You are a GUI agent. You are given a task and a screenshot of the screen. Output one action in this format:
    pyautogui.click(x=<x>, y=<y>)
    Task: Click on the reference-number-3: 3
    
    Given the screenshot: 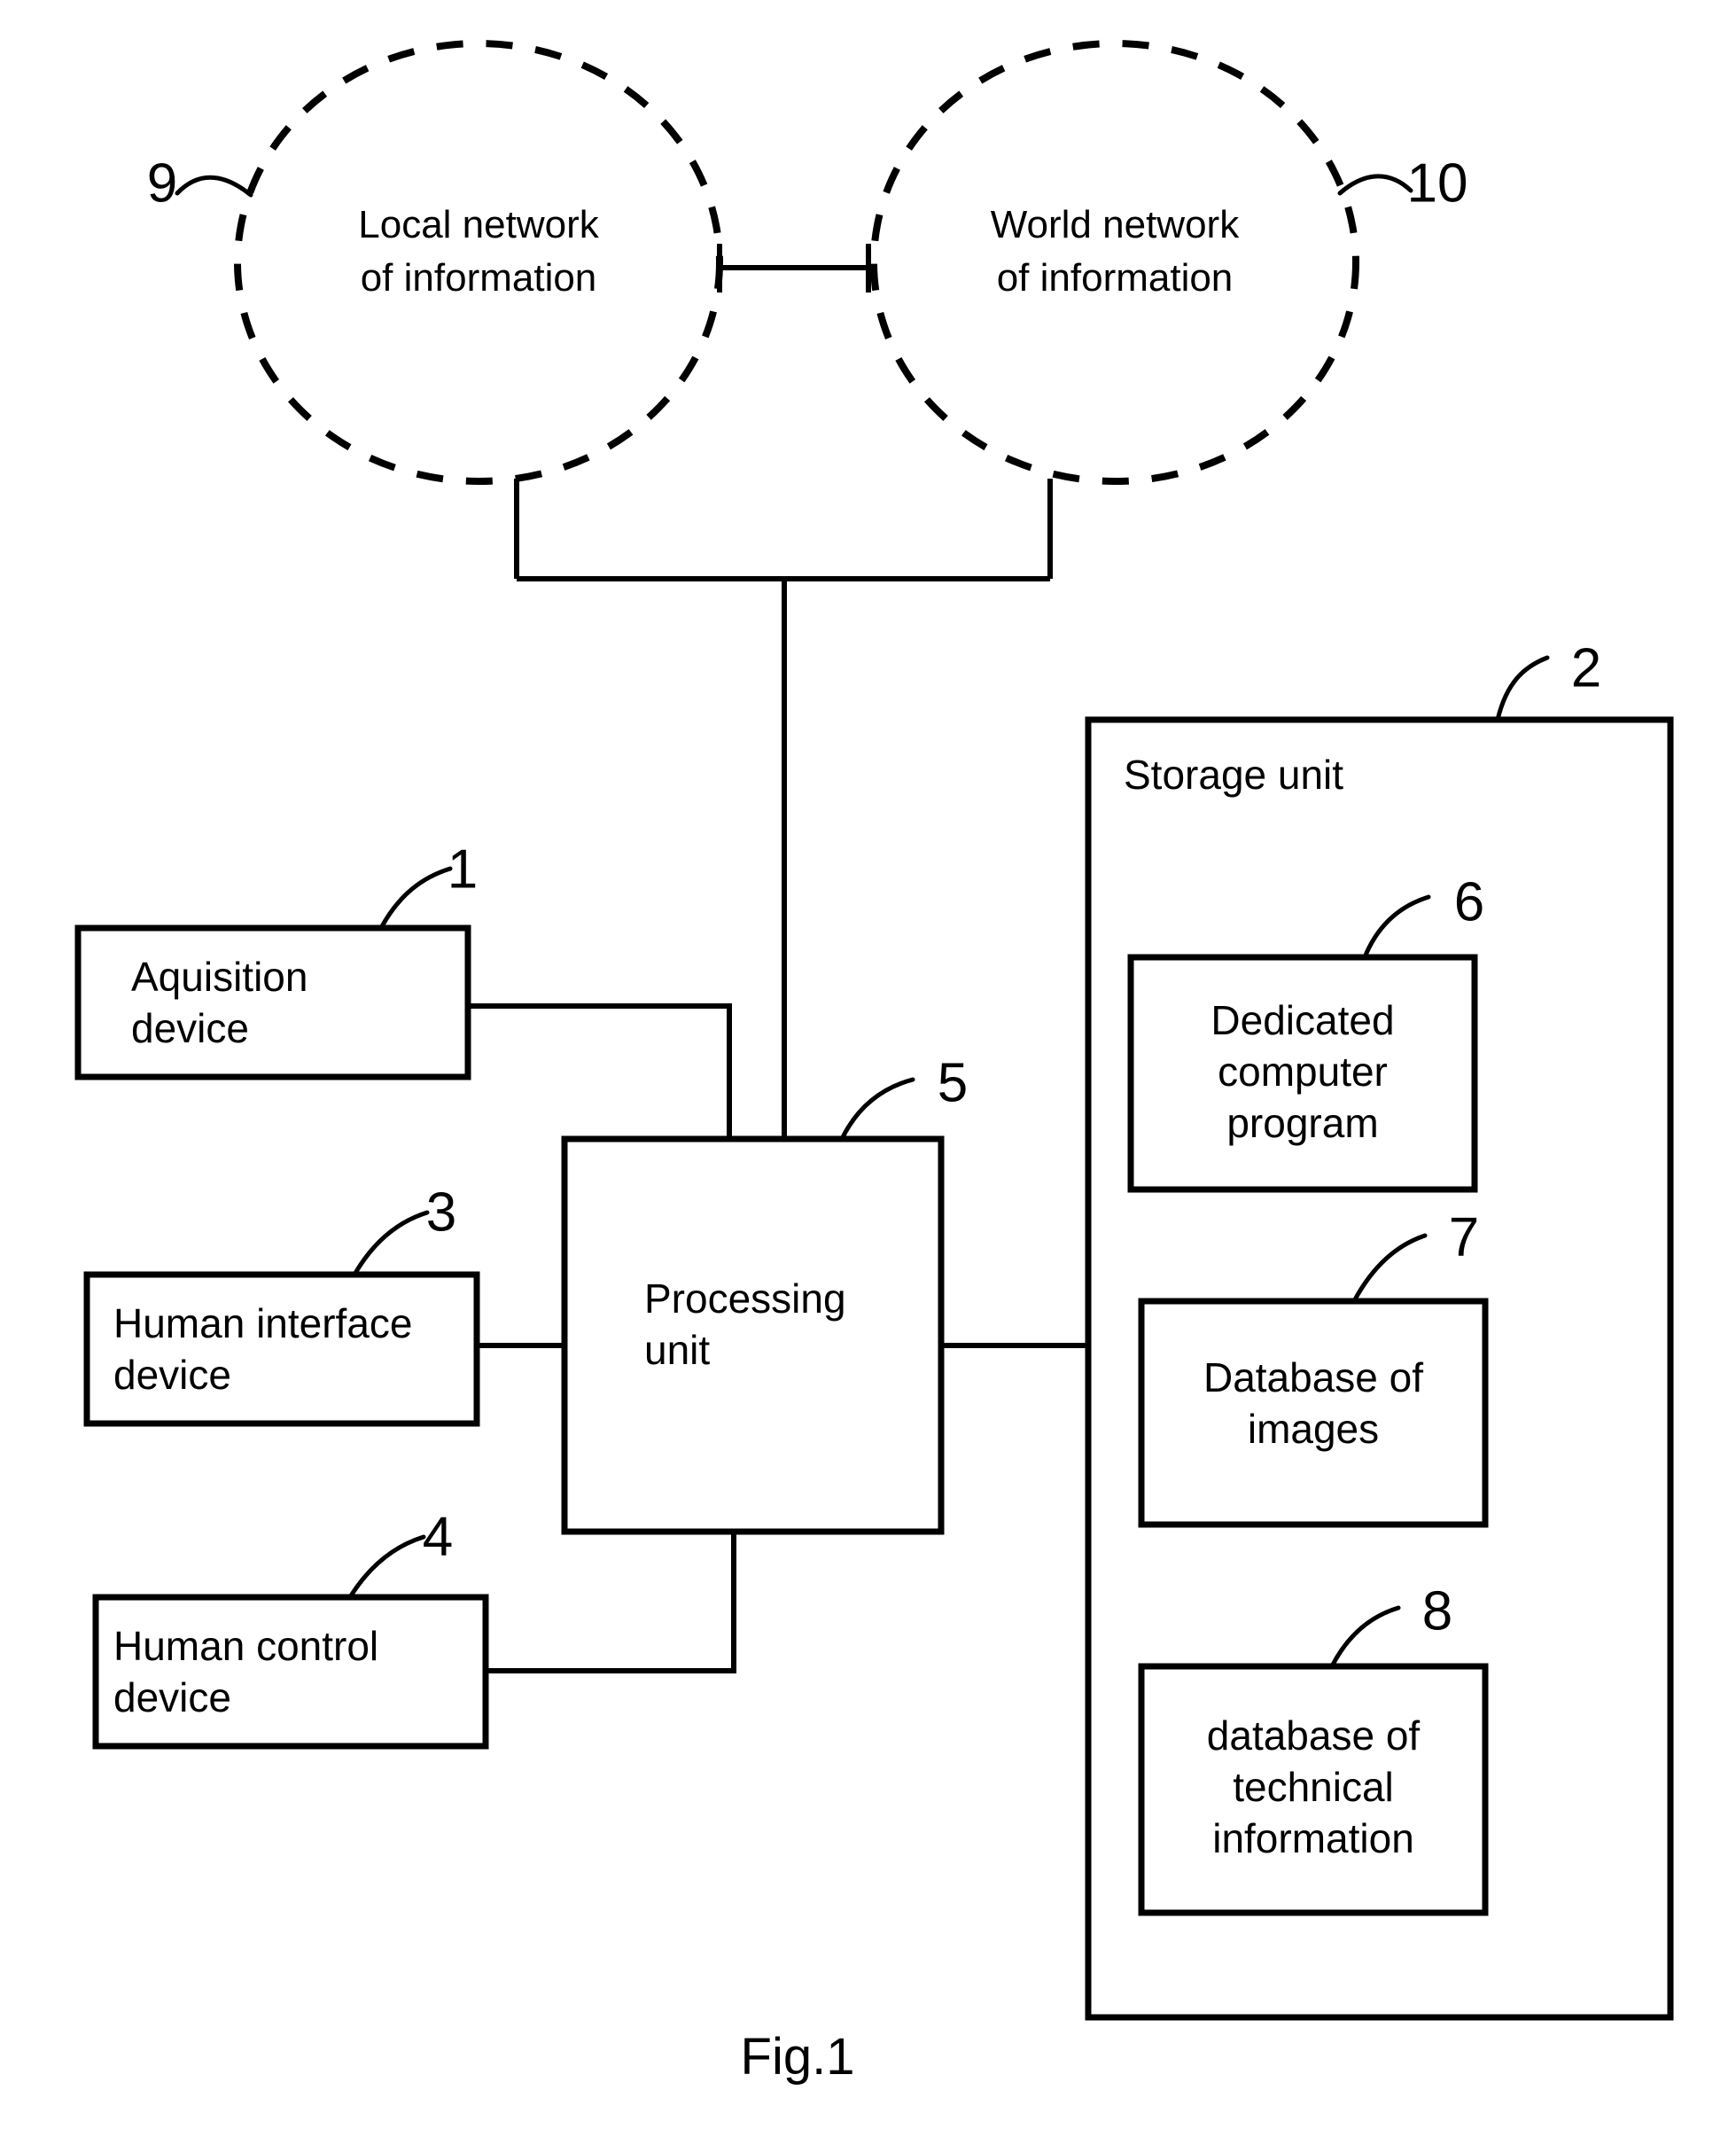 What is the action you would take?
    pyautogui.click(x=441, y=1212)
    